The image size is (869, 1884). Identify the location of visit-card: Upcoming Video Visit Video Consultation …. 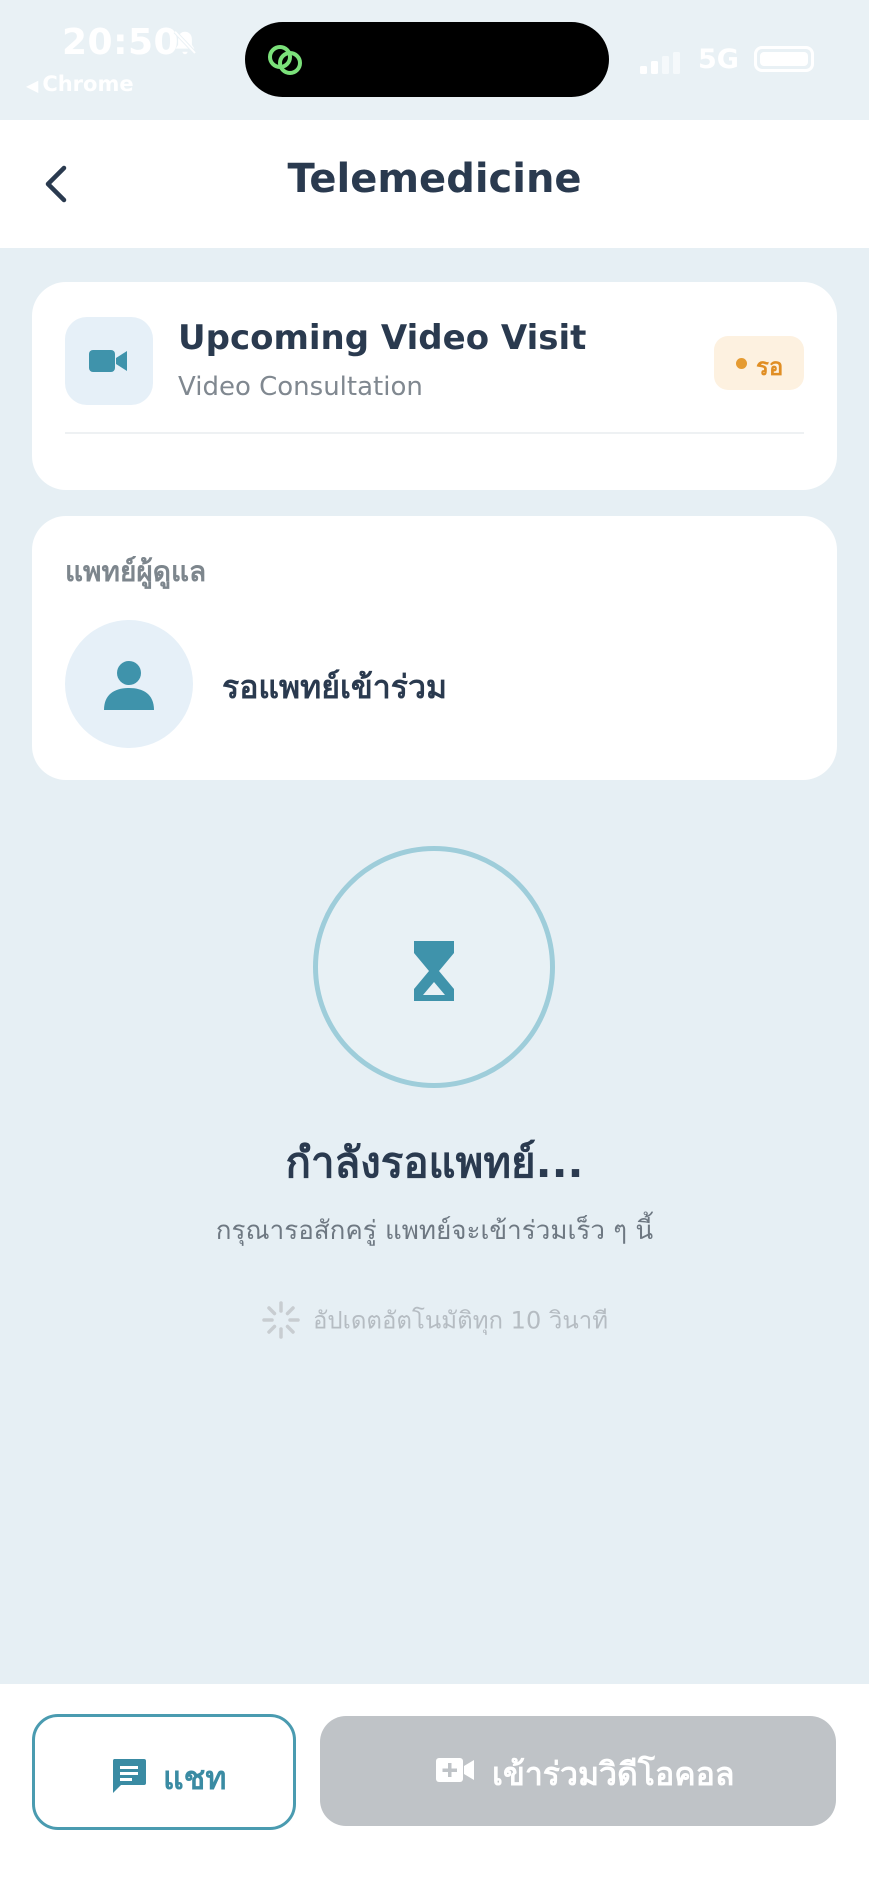
(434, 386).